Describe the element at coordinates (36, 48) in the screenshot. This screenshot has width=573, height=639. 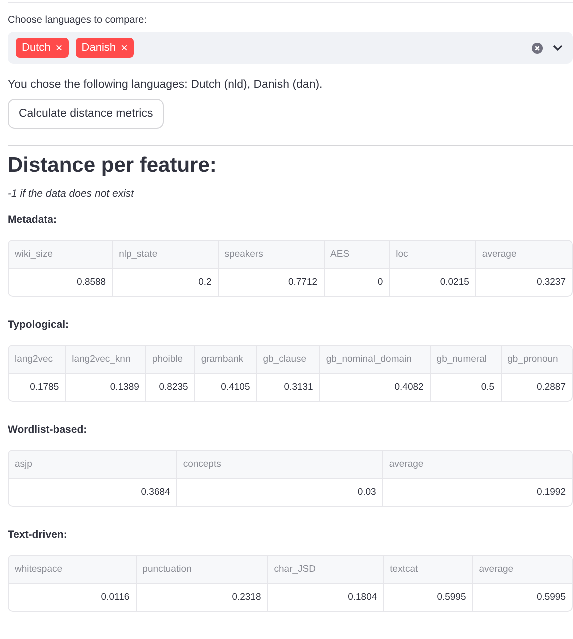
I see `tag-label: Dutch` at that location.